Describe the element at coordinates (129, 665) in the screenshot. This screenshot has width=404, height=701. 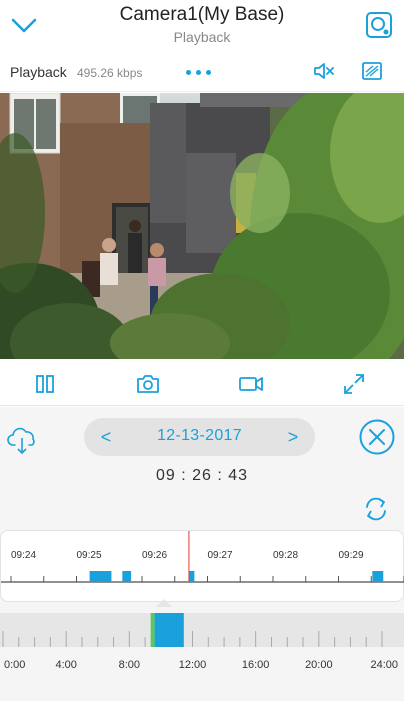
I see `overview-label: 8:00` at that location.